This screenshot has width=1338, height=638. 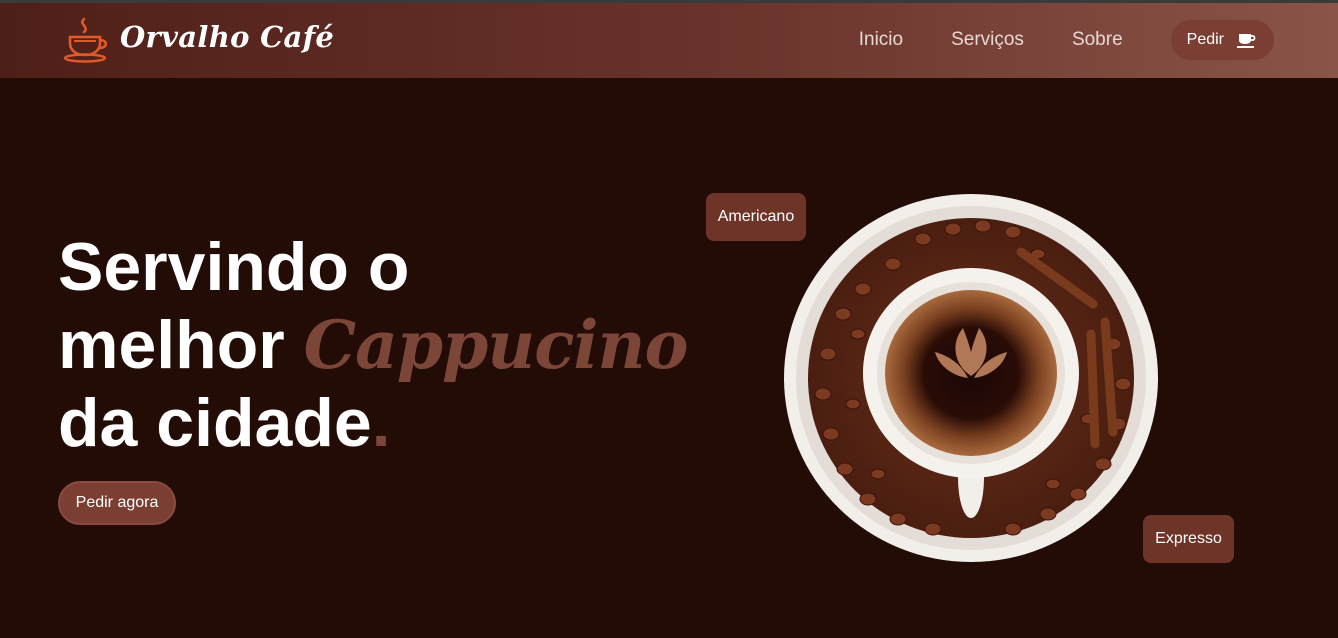 I want to click on tag-expresso: Expresso, so click(x=1188, y=539).